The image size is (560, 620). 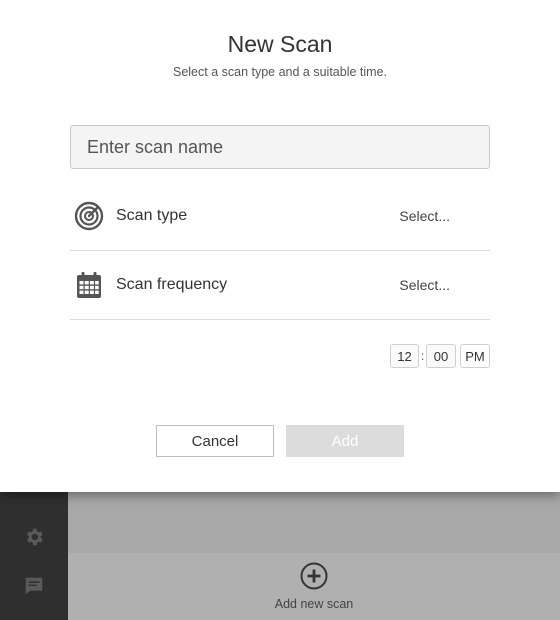 What do you see at coordinates (404, 356) in the screenshot?
I see `hour-input: 12` at bounding box center [404, 356].